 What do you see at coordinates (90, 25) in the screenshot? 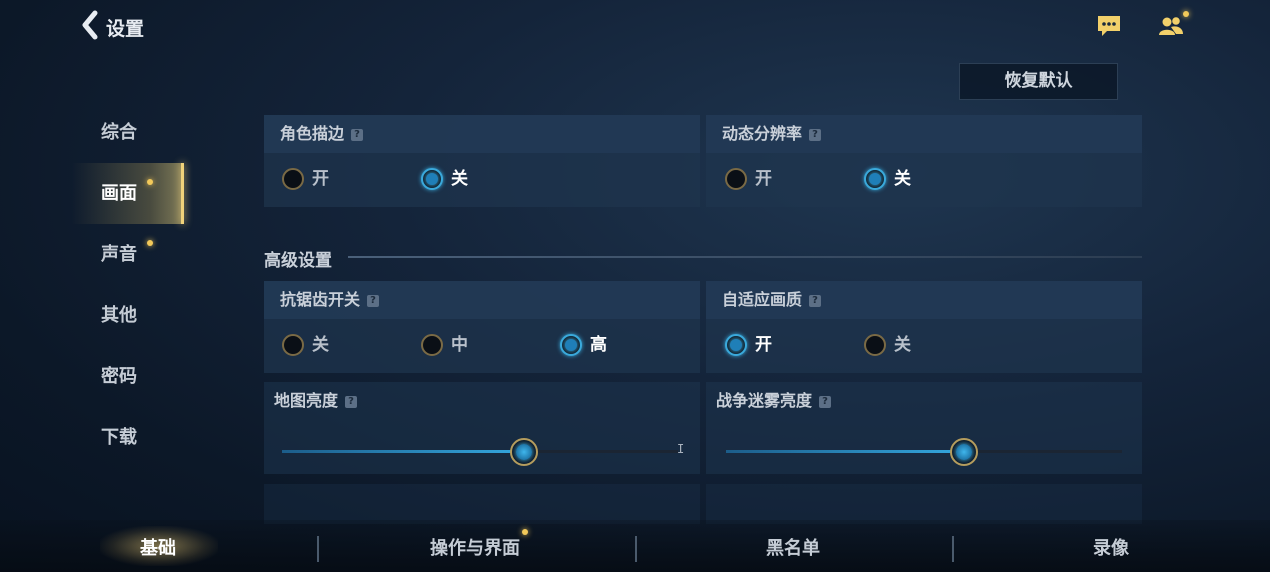
I see `back-arrow-icon` at bounding box center [90, 25].